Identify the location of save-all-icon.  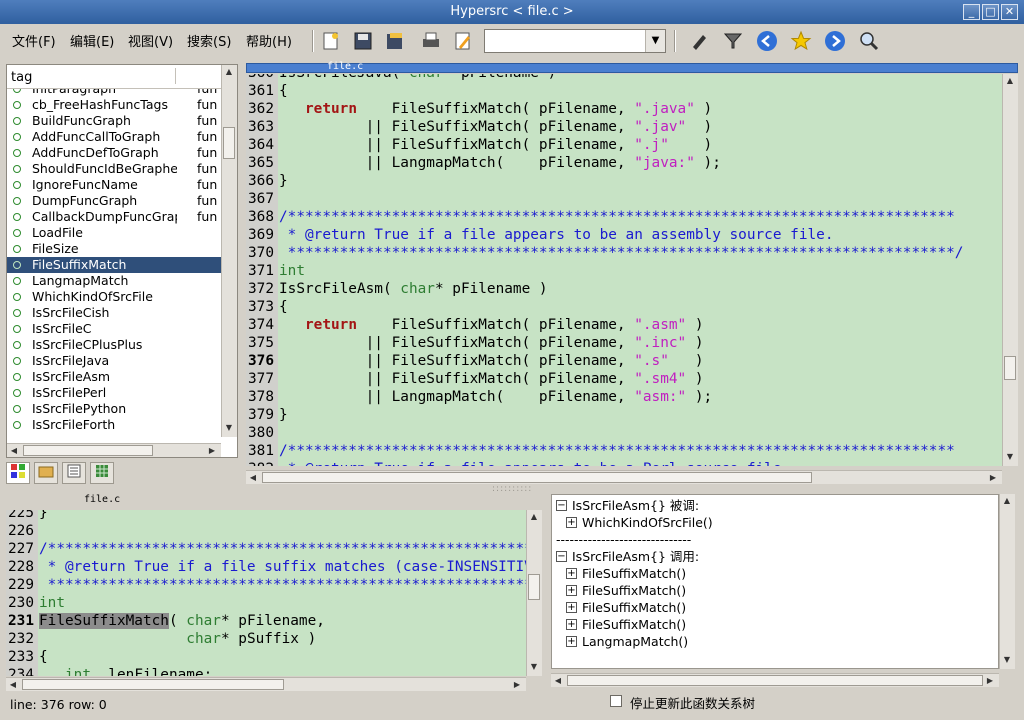
(395, 41).